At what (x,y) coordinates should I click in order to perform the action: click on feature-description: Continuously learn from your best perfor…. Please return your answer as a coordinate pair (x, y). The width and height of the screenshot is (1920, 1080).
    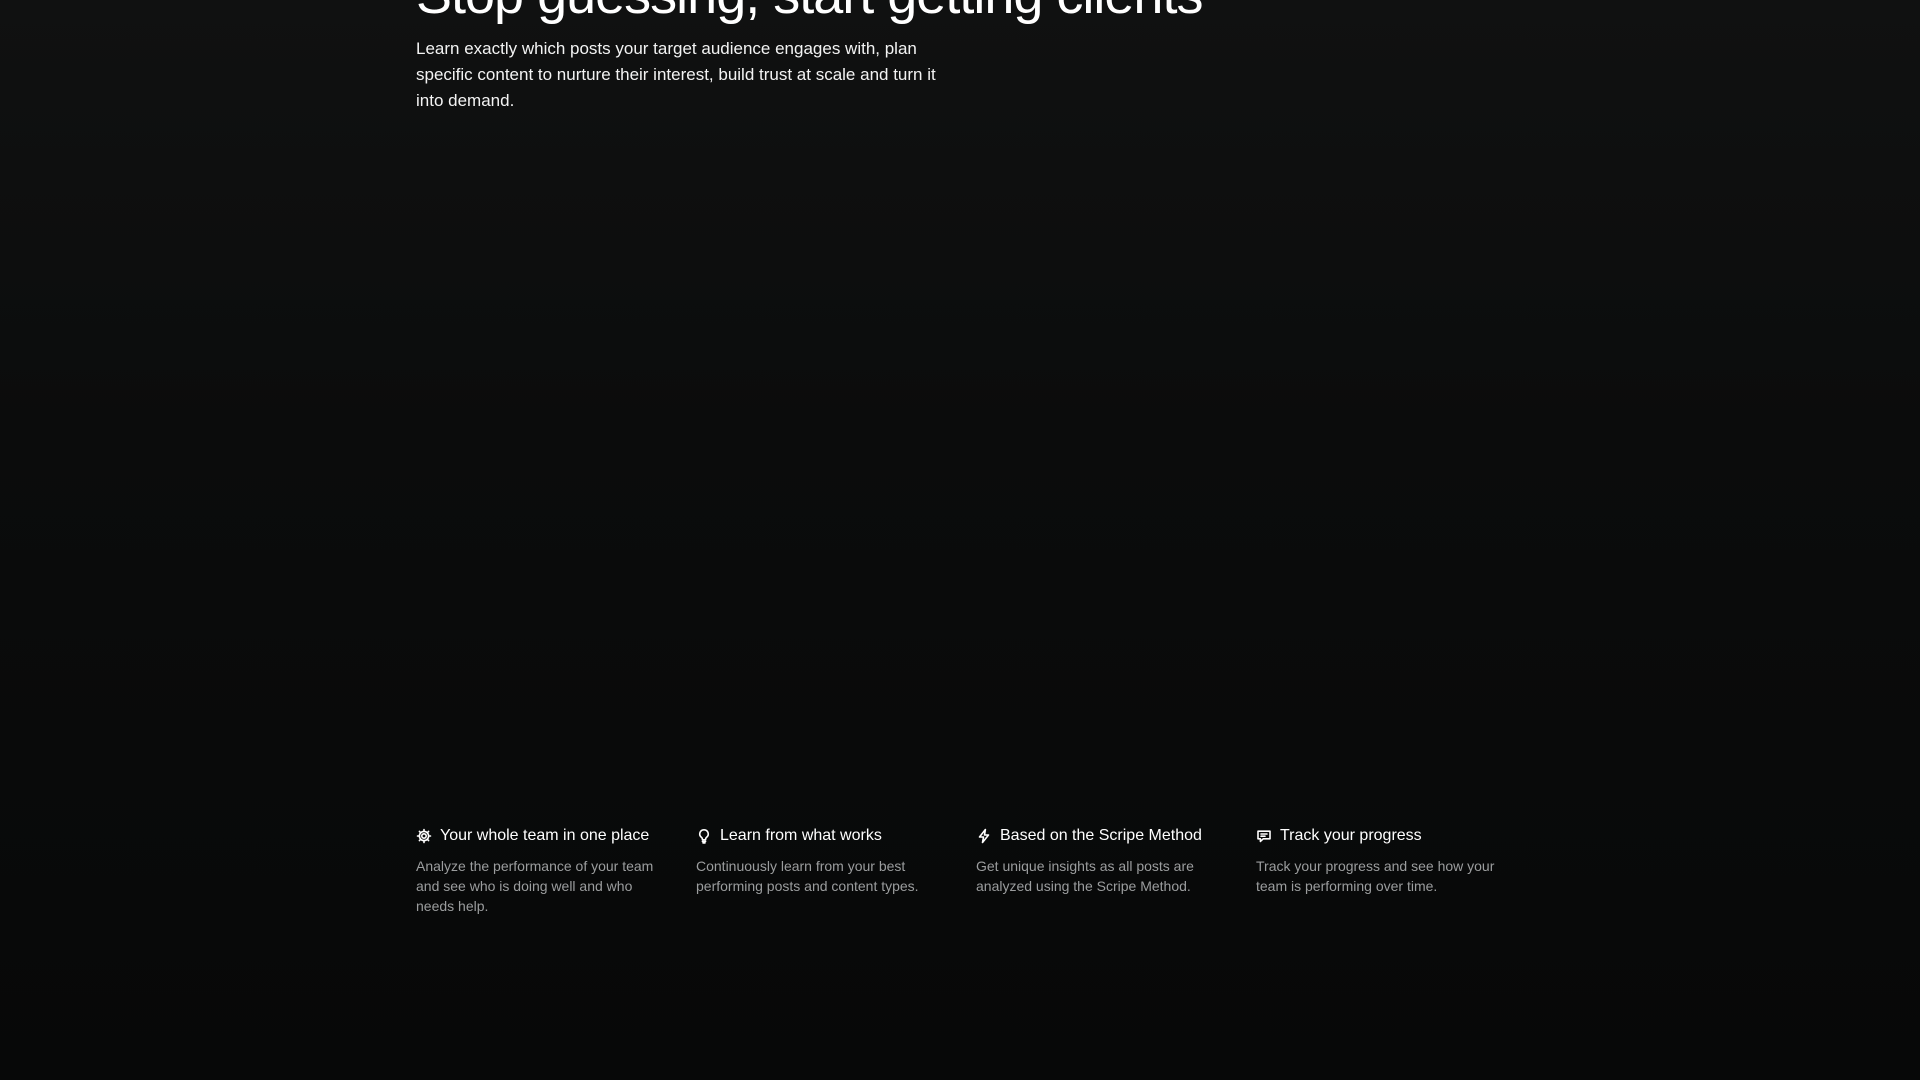
    Looking at the image, I should click on (807, 876).